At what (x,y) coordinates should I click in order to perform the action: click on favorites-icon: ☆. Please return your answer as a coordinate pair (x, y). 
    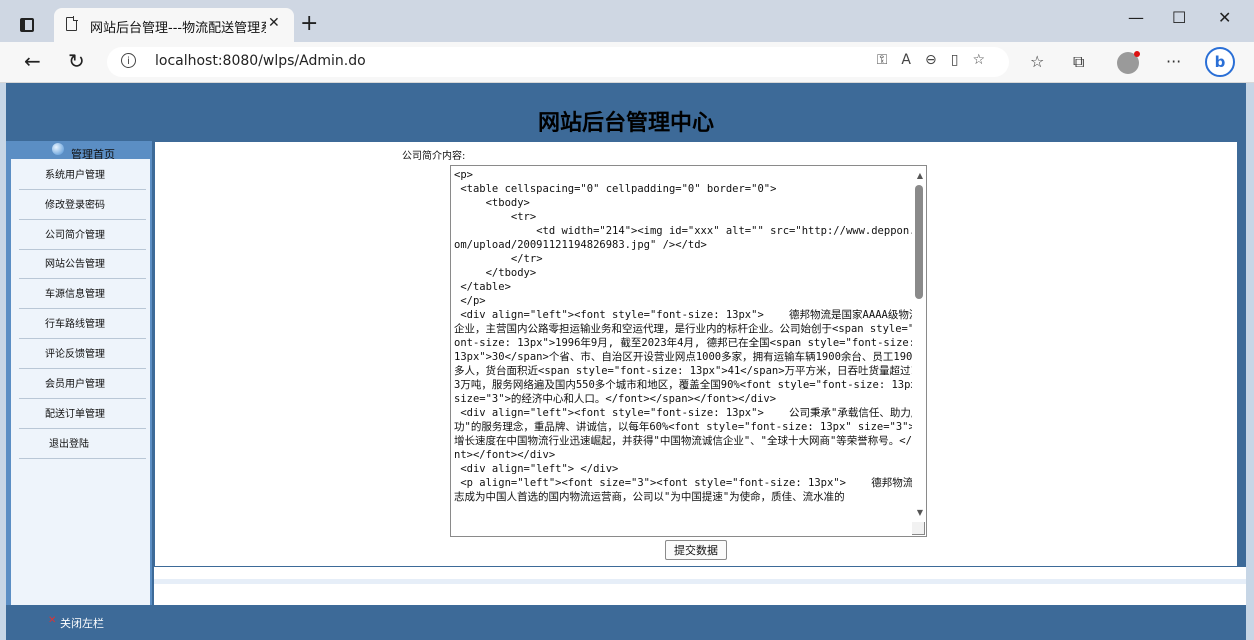
    Looking at the image, I should click on (1037, 61).